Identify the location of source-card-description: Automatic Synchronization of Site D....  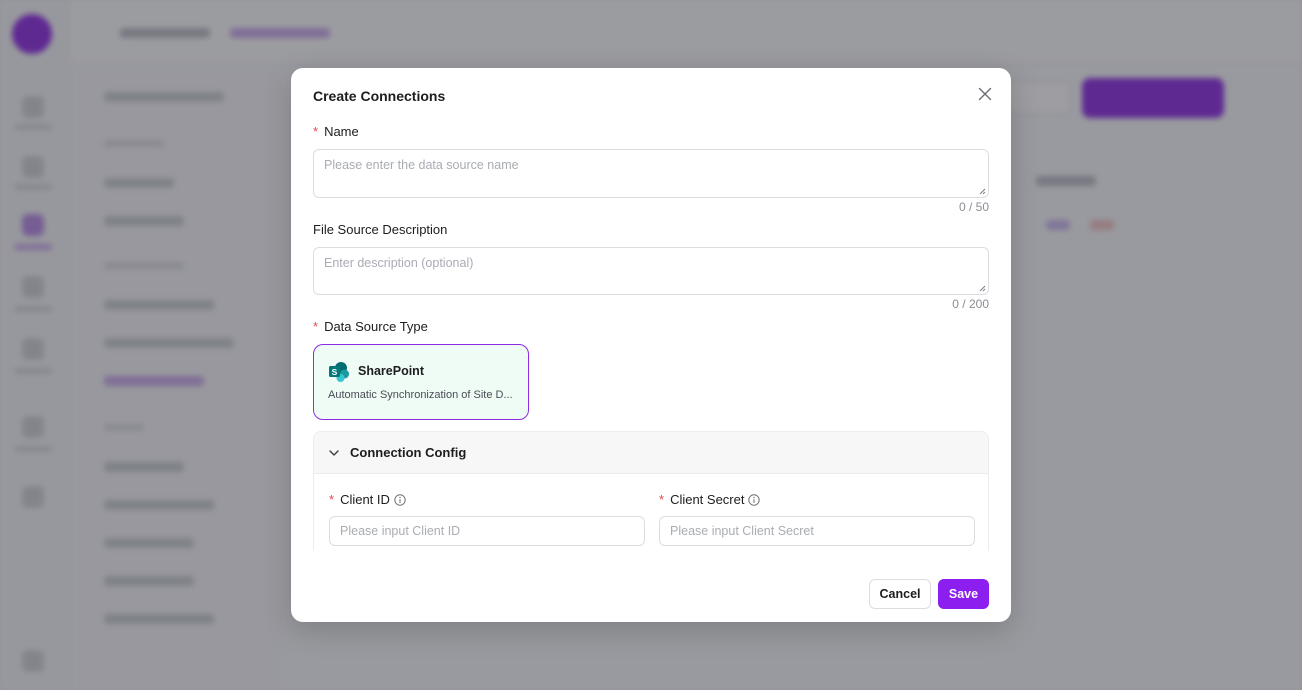
(420, 395).